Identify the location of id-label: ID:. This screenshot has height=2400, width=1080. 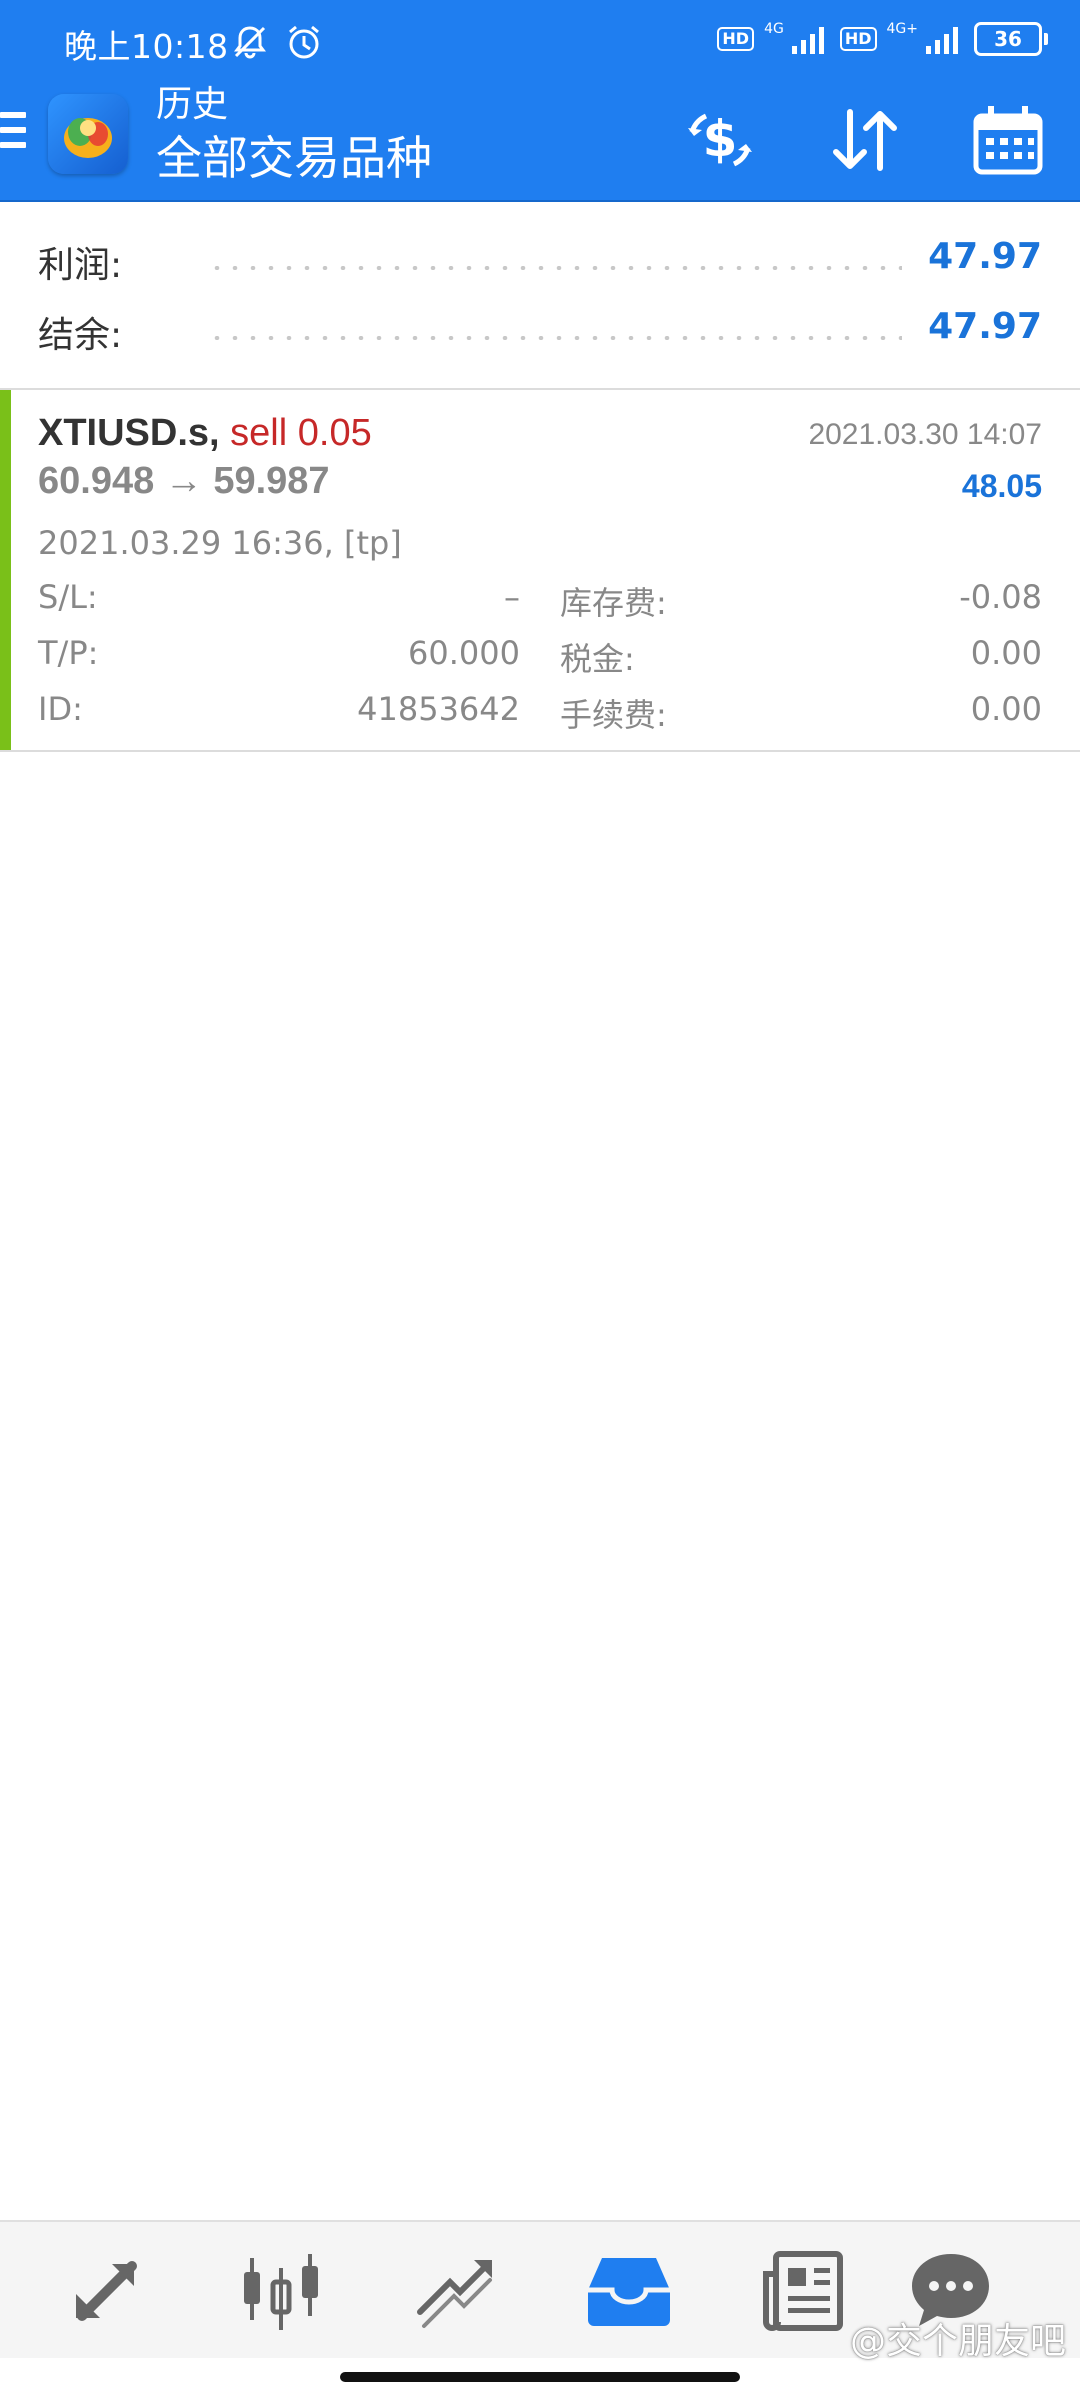
(60, 709).